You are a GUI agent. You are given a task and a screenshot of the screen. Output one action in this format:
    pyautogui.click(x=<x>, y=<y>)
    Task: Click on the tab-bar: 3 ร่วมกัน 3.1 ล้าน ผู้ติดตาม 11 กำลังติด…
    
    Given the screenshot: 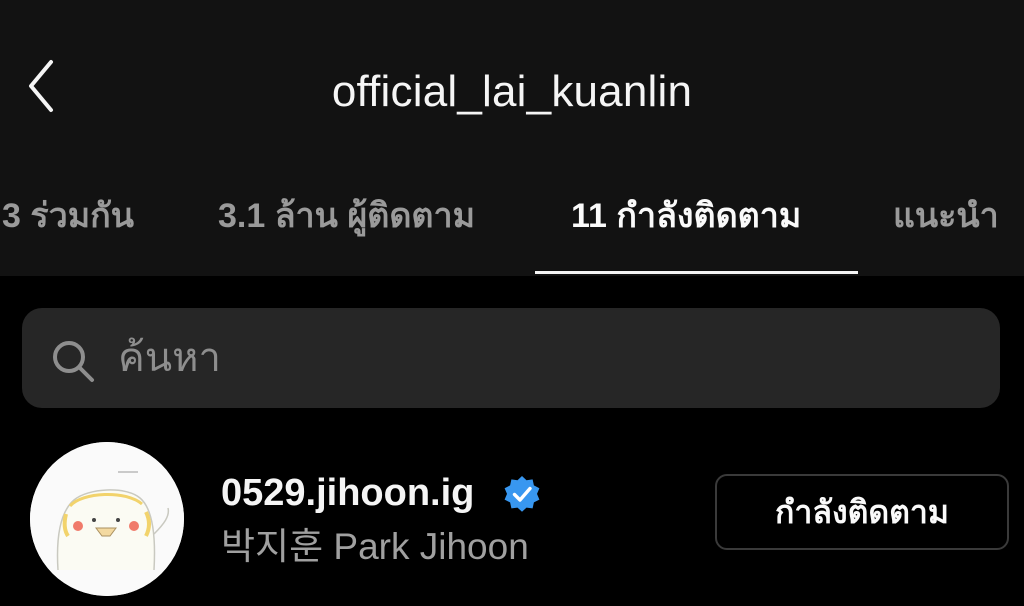 What is the action you would take?
    pyautogui.click(x=512, y=216)
    